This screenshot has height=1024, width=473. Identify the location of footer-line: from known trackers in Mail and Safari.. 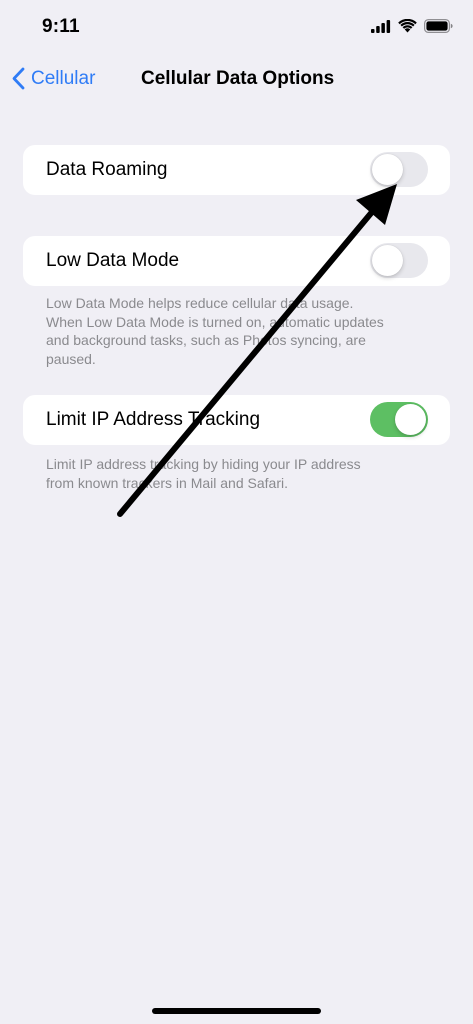
(167, 482).